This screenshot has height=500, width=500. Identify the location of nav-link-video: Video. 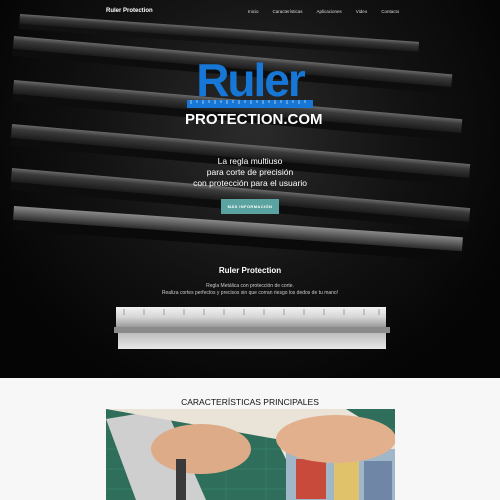
(361, 11).